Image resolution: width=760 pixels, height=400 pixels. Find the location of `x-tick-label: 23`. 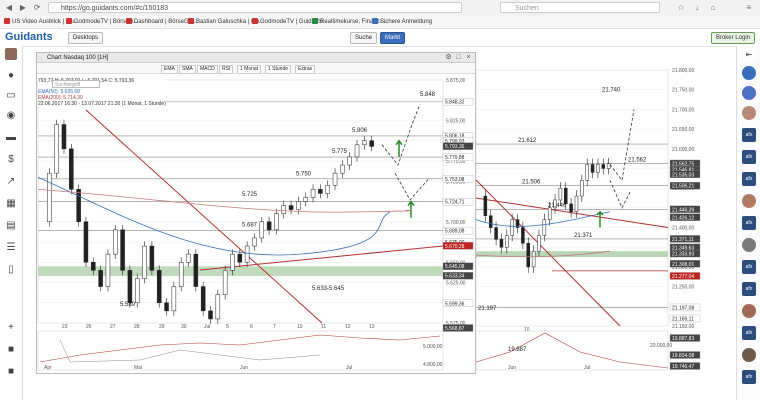

x-tick-label: 23 is located at coordinates (65, 327).